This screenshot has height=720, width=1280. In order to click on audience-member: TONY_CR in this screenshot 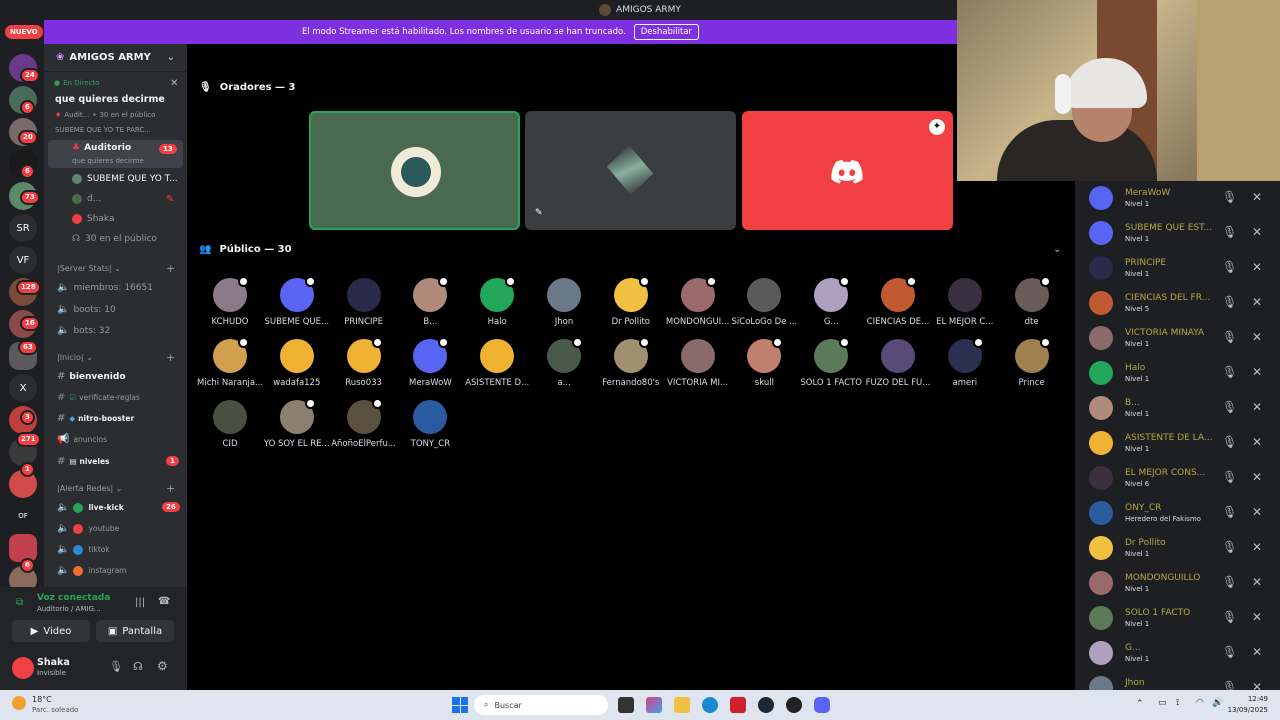, I will do `click(430, 424)`.